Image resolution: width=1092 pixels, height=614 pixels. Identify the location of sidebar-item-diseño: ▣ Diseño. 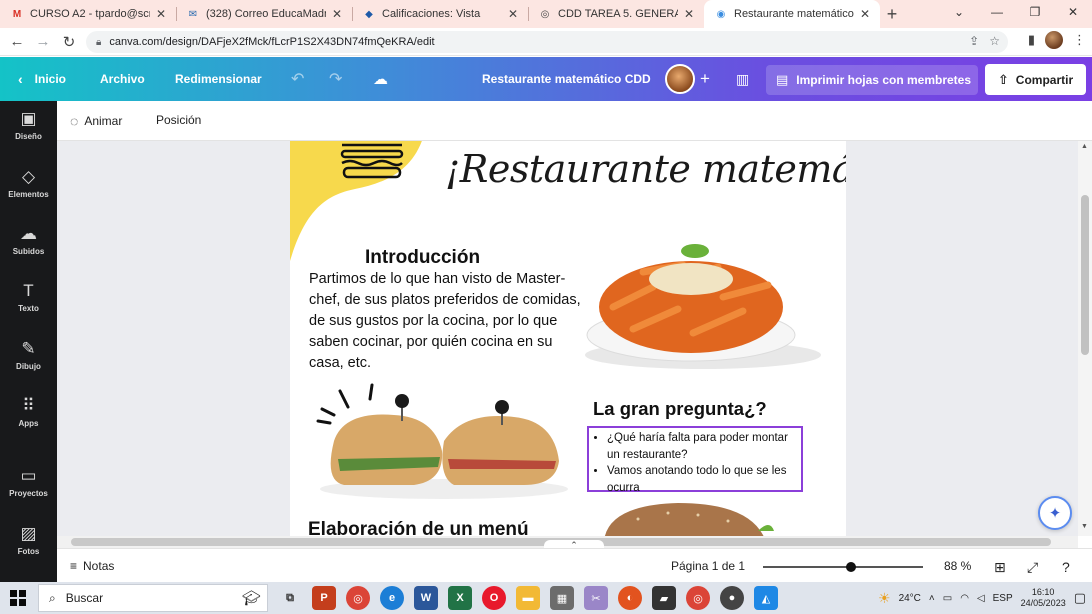
(28, 125).